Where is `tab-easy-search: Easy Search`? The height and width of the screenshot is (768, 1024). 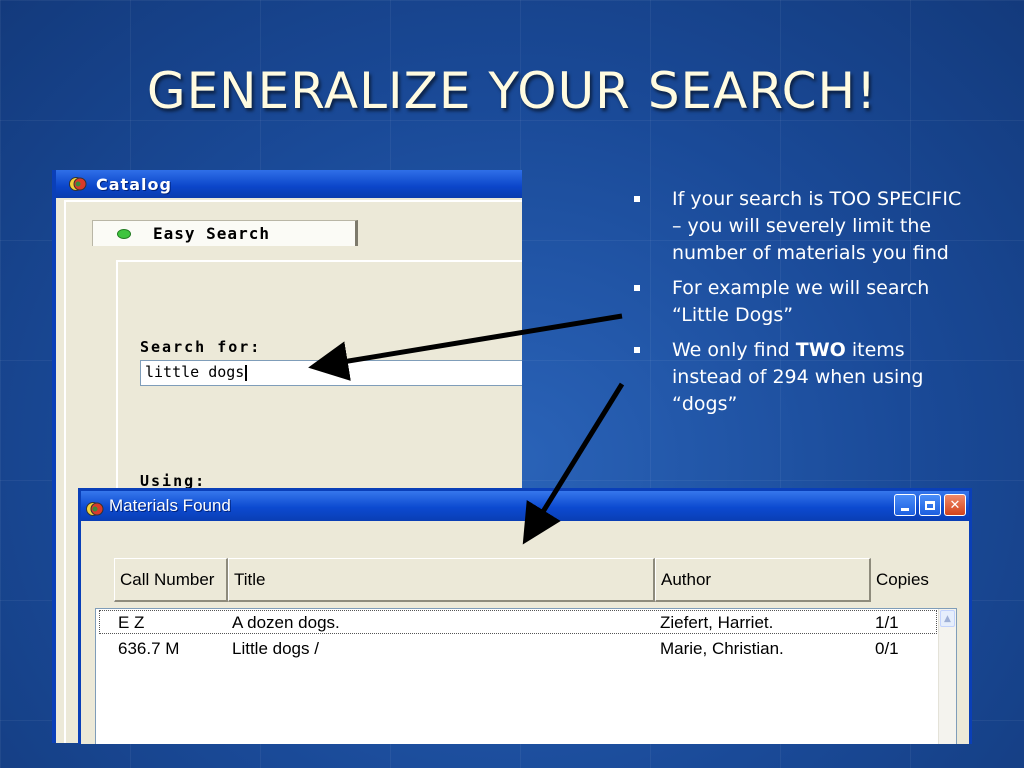
tab-easy-search: Easy Search is located at coordinates (225, 233).